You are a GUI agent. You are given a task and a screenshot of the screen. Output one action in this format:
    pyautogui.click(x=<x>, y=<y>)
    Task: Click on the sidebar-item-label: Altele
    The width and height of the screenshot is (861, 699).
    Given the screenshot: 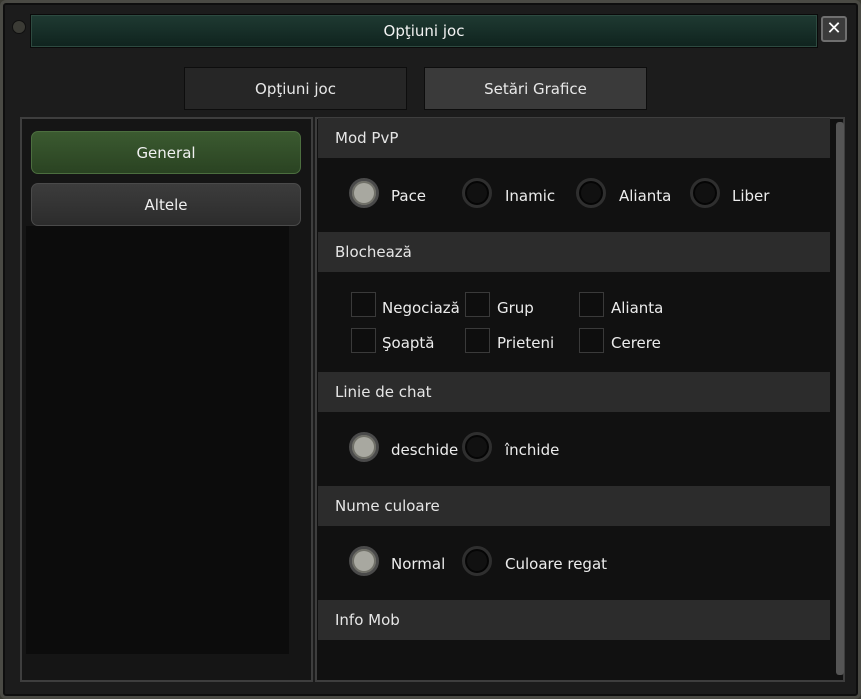 What is the action you would take?
    pyautogui.click(x=166, y=204)
    